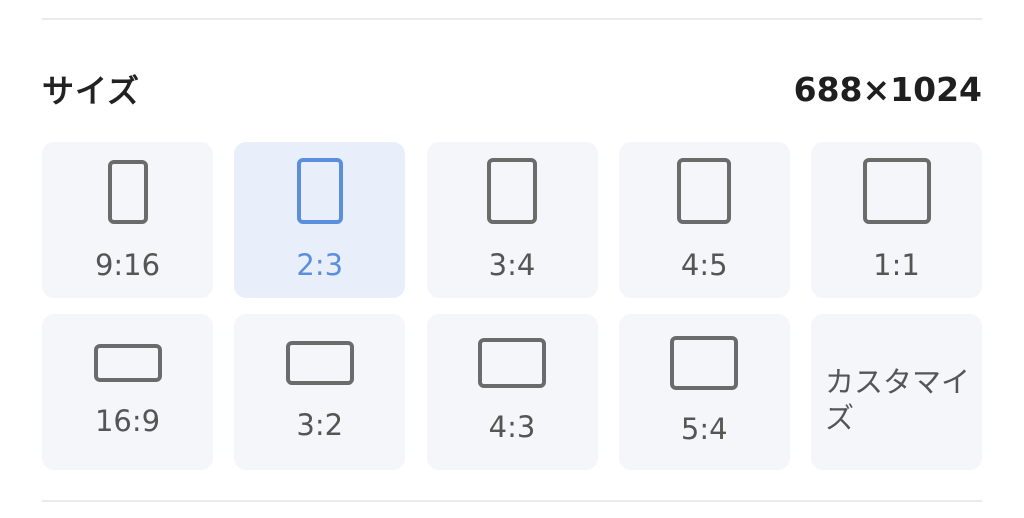 Image resolution: width=1024 pixels, height=518 pixels. What do you see at coordinates (704, 392) in the screenshot?
I see `ratio-option-5-4: 5:4` at bounding box center [704, 392].